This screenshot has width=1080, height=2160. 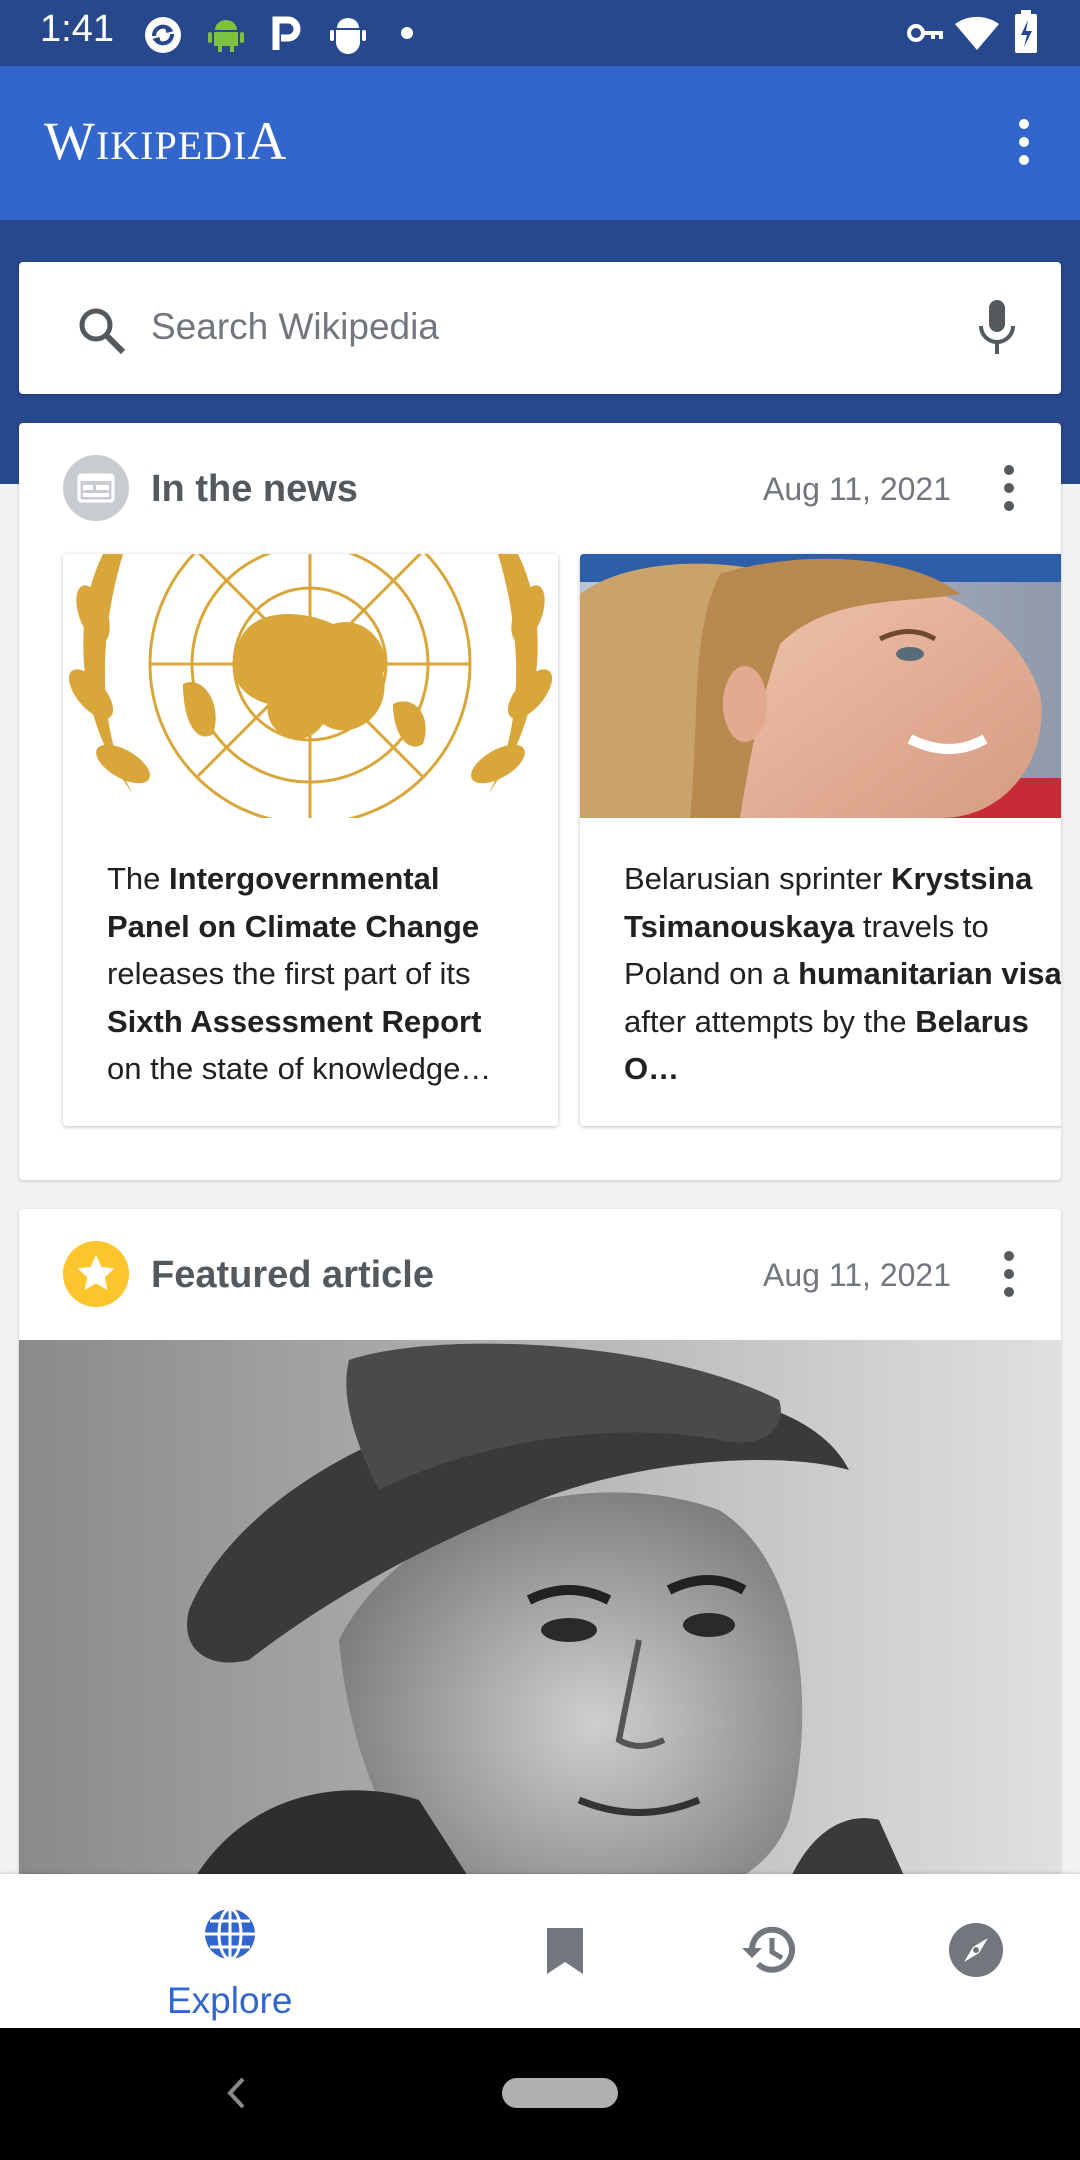 I want to click on featured-card-title: Featured article, so click(x=292, y=1275).